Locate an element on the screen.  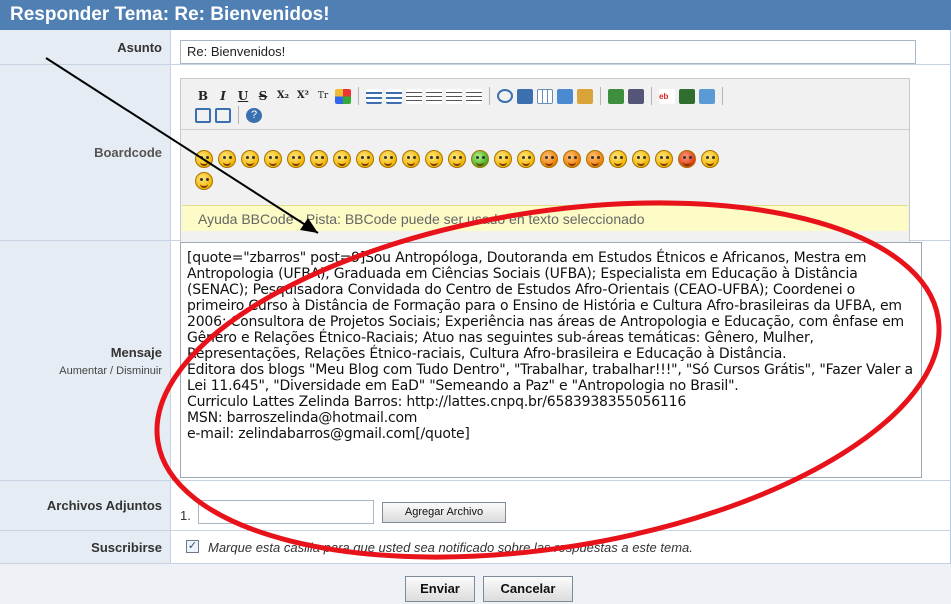
align-left-icon is located at coordinates (414, 96).